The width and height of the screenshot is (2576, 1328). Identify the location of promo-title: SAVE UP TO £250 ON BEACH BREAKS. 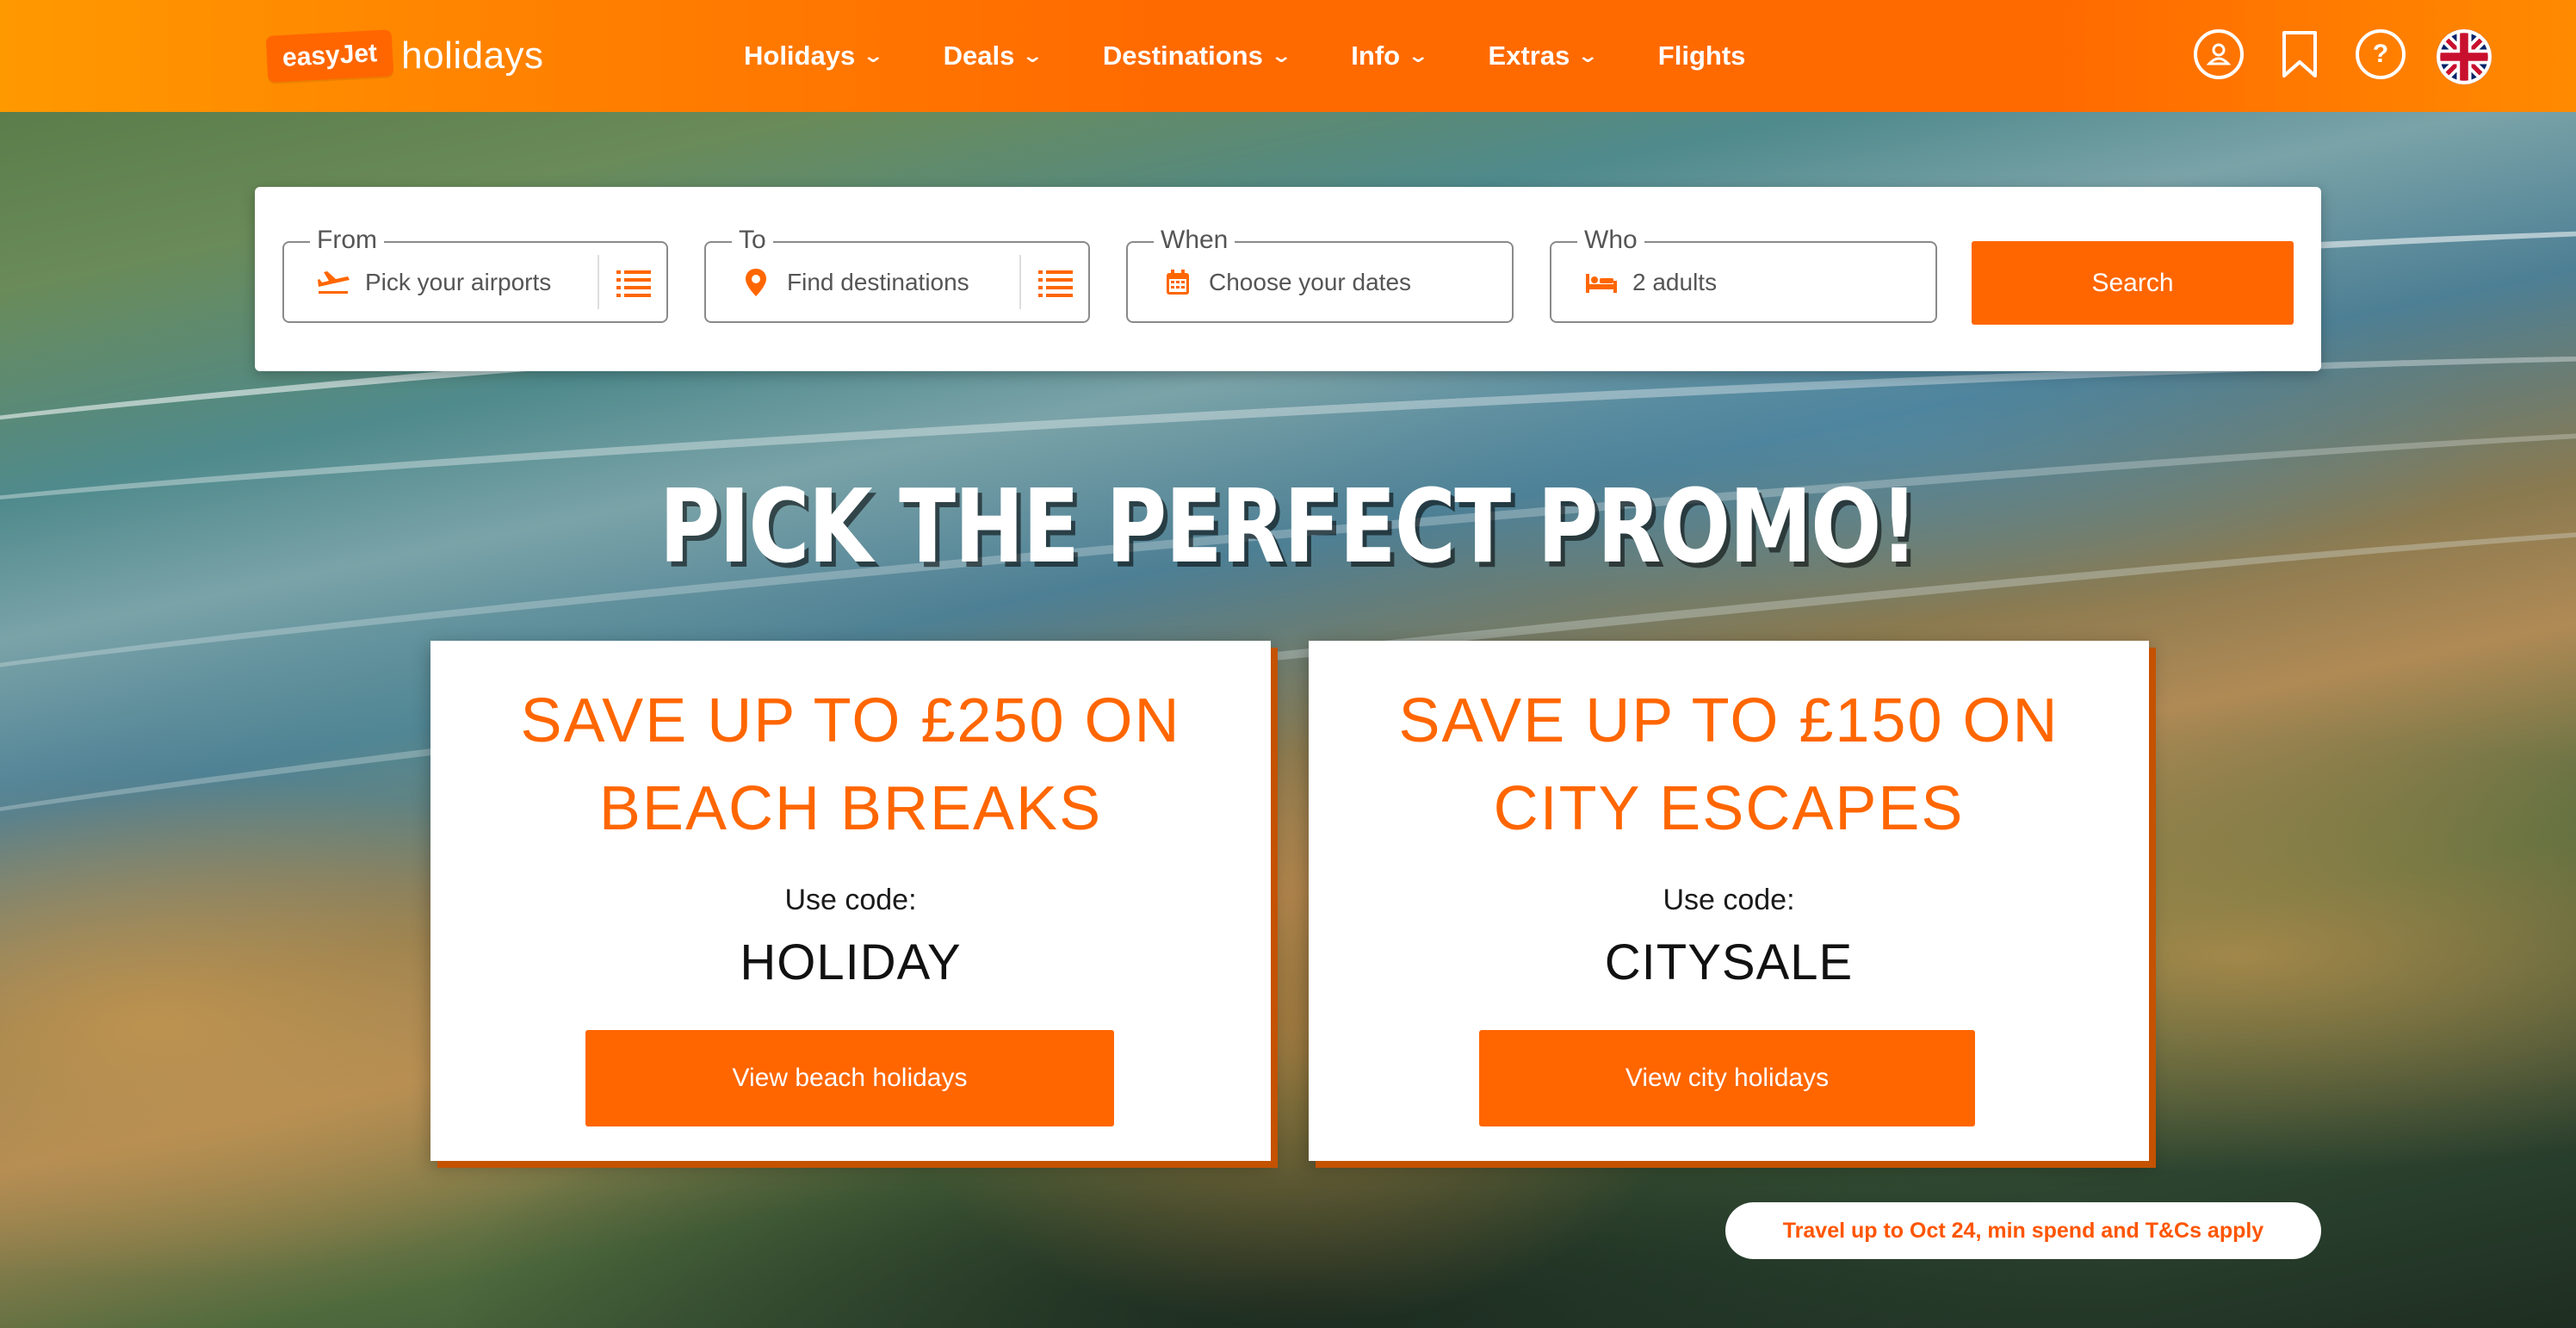
(851, 765).